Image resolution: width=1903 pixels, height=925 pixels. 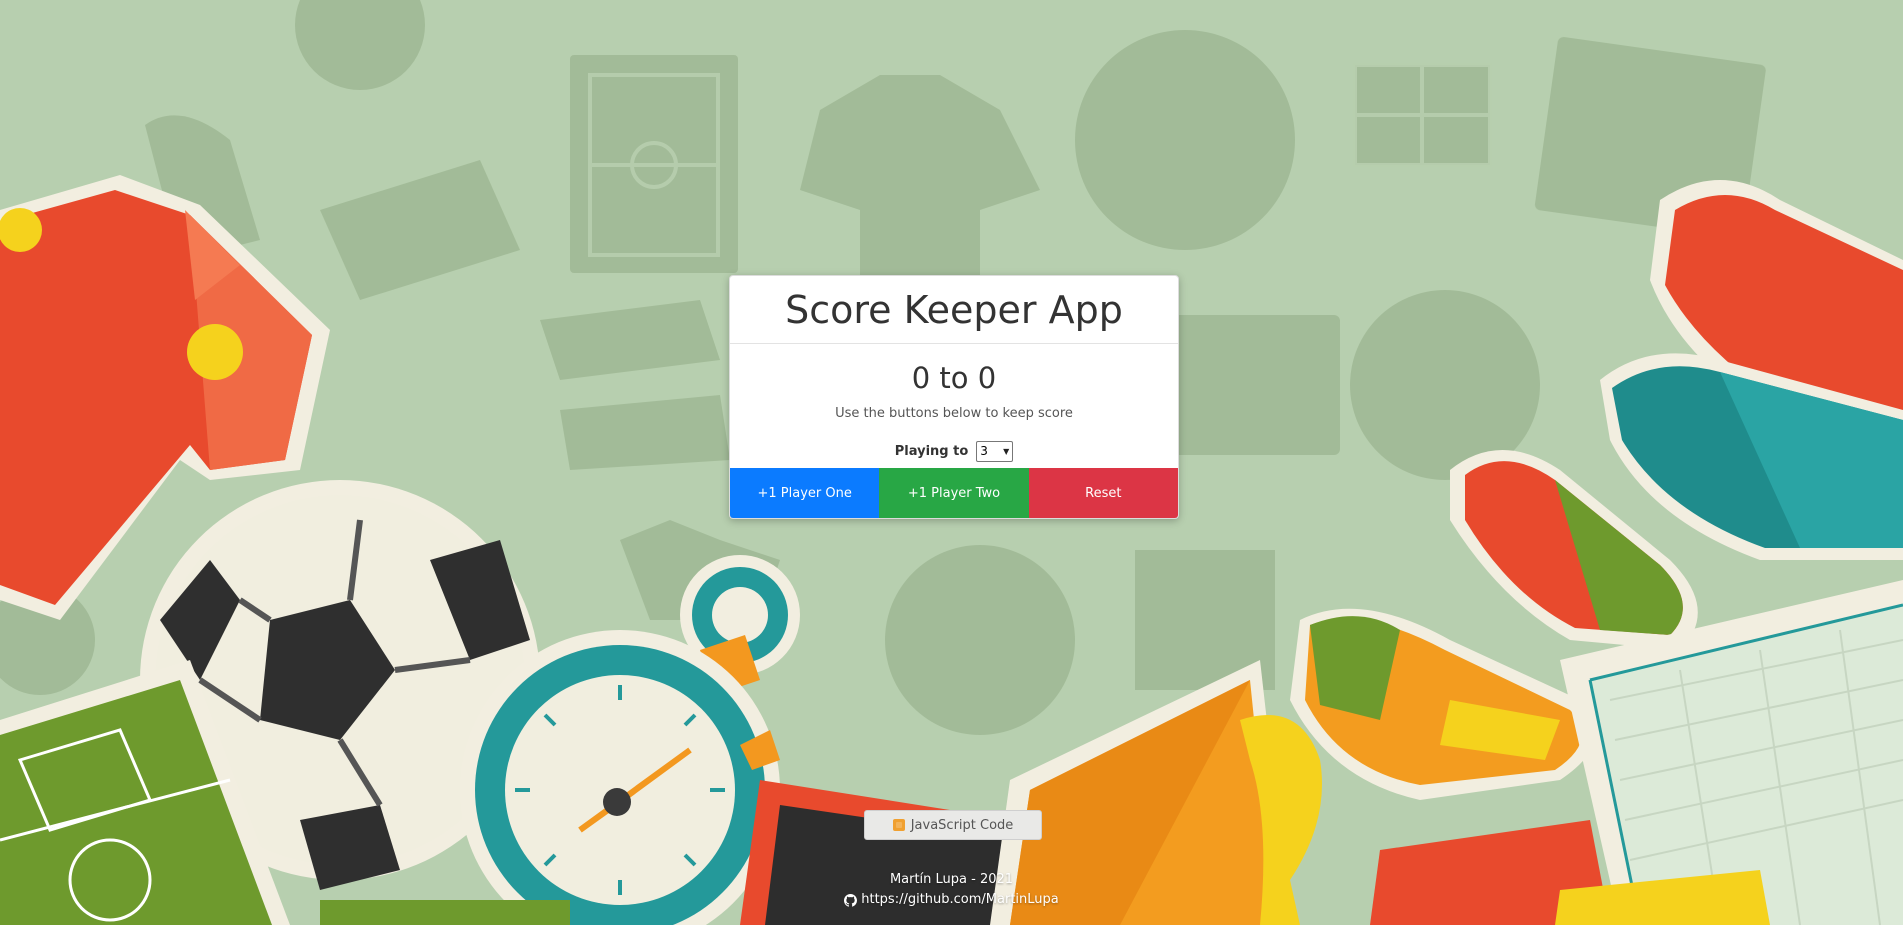 I want to click on javascript-code-button: JavaScript Code, so click(x=953, y=825).